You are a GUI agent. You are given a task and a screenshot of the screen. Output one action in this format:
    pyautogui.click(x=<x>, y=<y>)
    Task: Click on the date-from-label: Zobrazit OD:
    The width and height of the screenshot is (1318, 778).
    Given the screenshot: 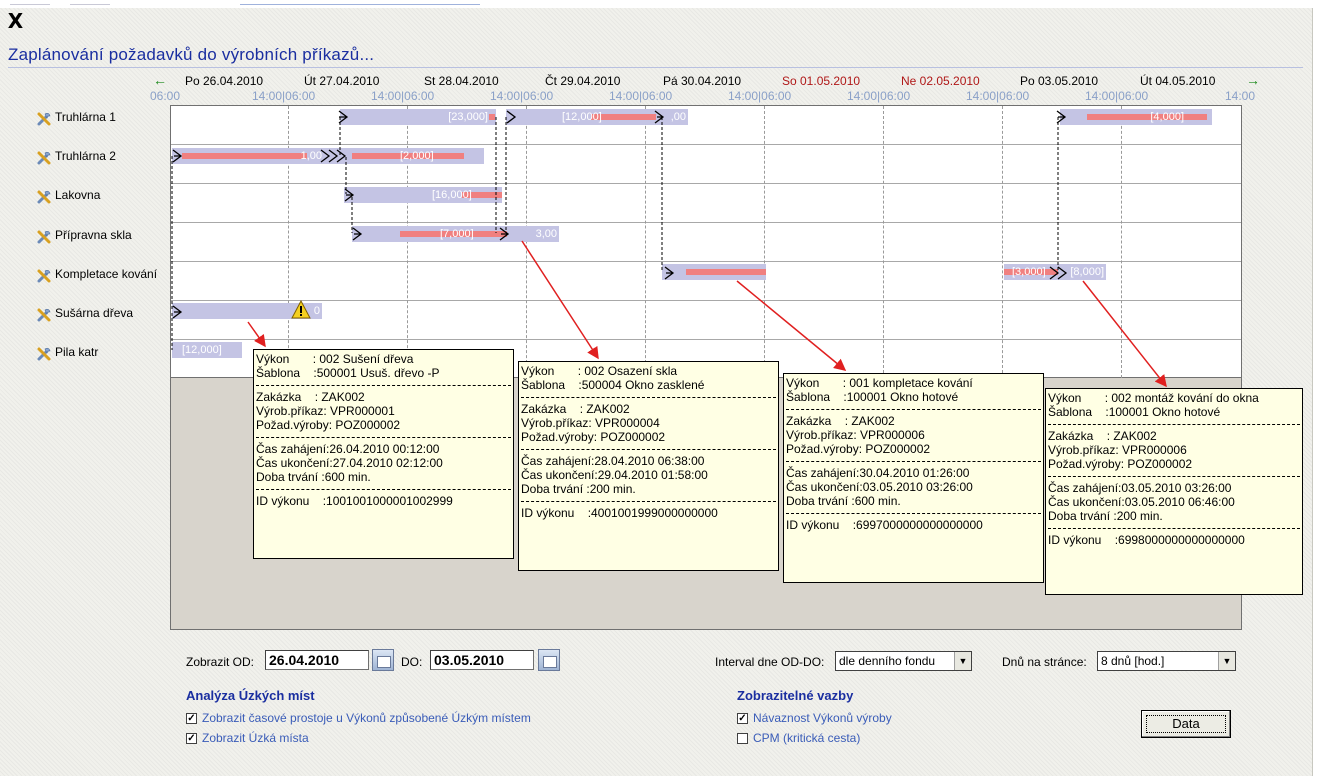 What is the action you would take?
    pyautogui.click(x=220, y=662)
    